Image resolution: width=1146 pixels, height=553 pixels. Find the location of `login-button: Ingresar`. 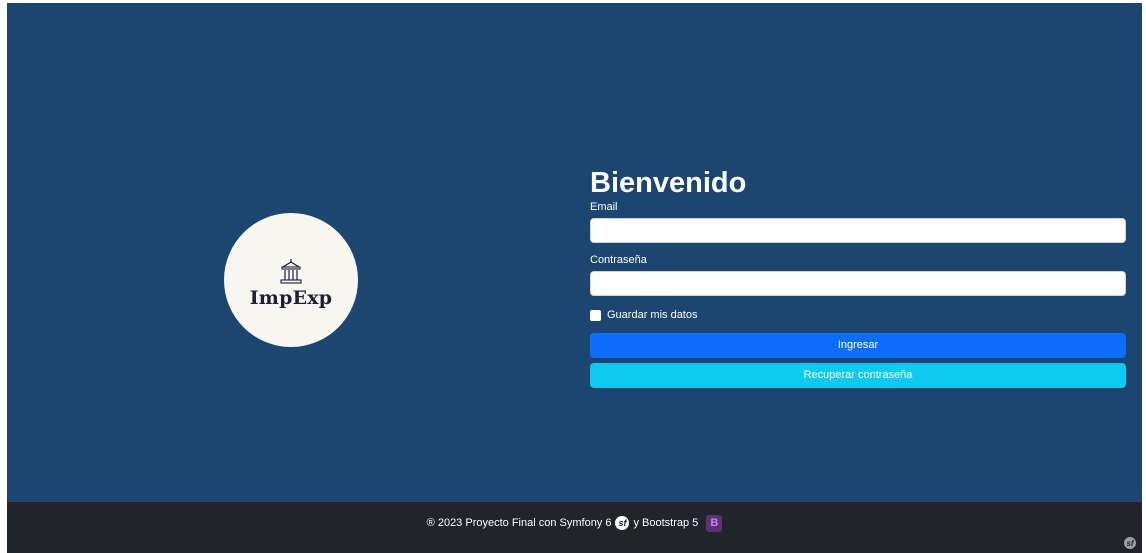

login-button: Ingresar is located at coordinates (858, 345).